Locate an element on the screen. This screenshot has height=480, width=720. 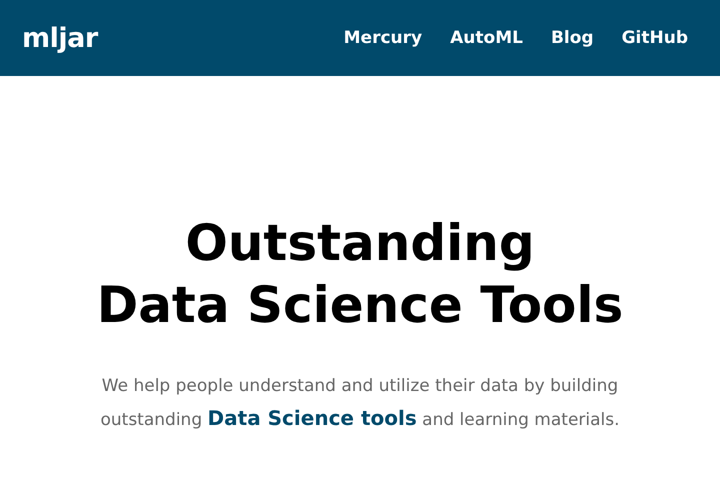
nav-link: Blog is located at coordinates (572, 38).